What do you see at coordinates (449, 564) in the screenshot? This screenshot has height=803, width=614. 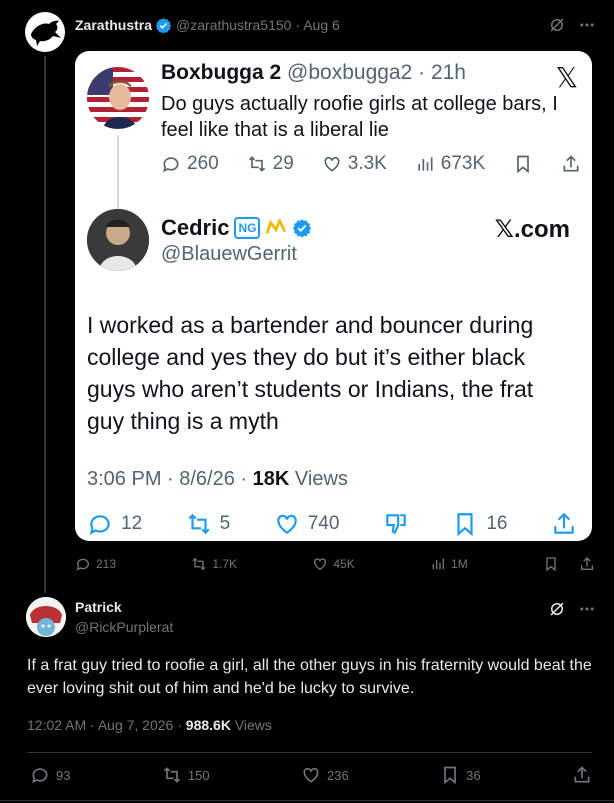 I see `views-button: 1M` at bounding box center [449, 564].